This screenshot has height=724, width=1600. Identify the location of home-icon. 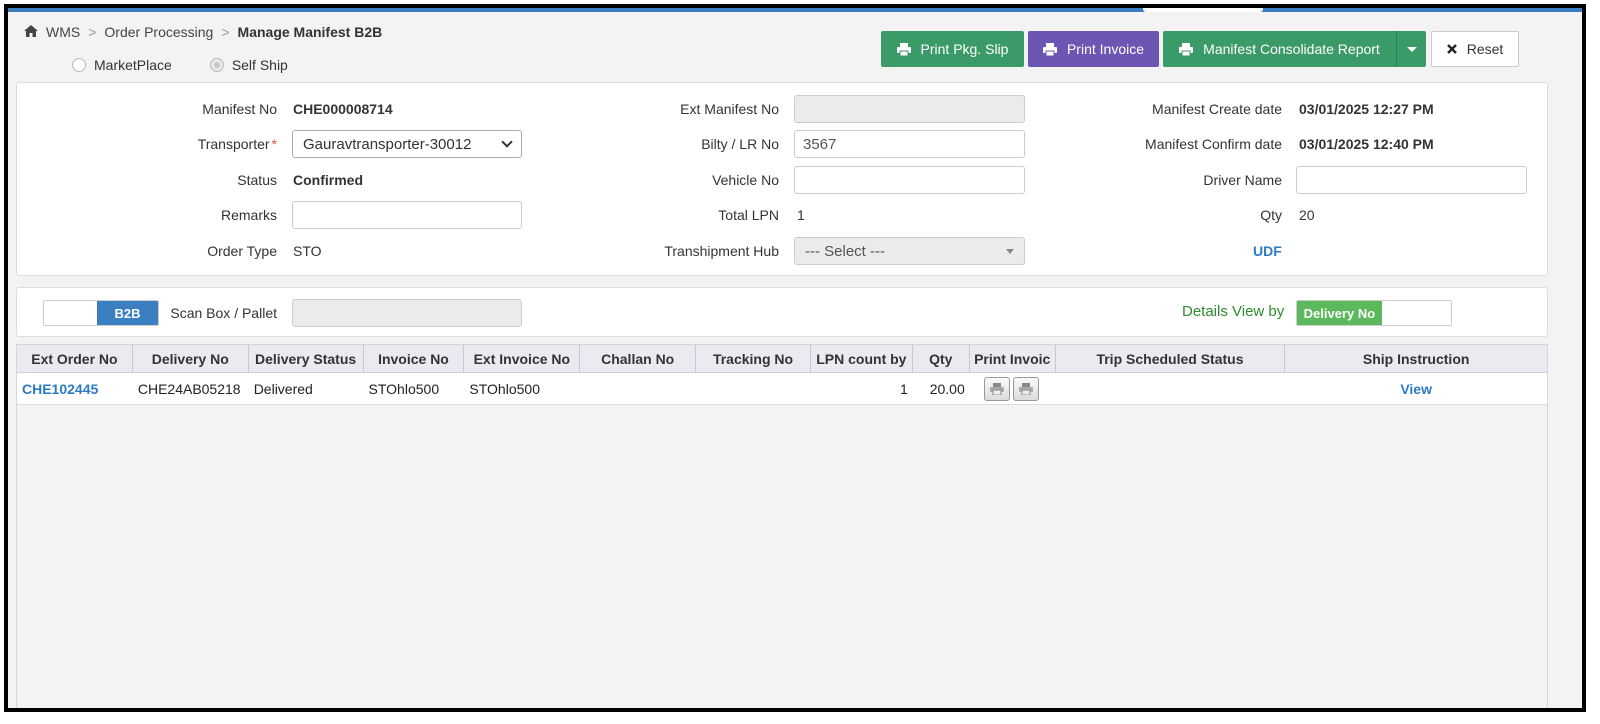
(31, 32).